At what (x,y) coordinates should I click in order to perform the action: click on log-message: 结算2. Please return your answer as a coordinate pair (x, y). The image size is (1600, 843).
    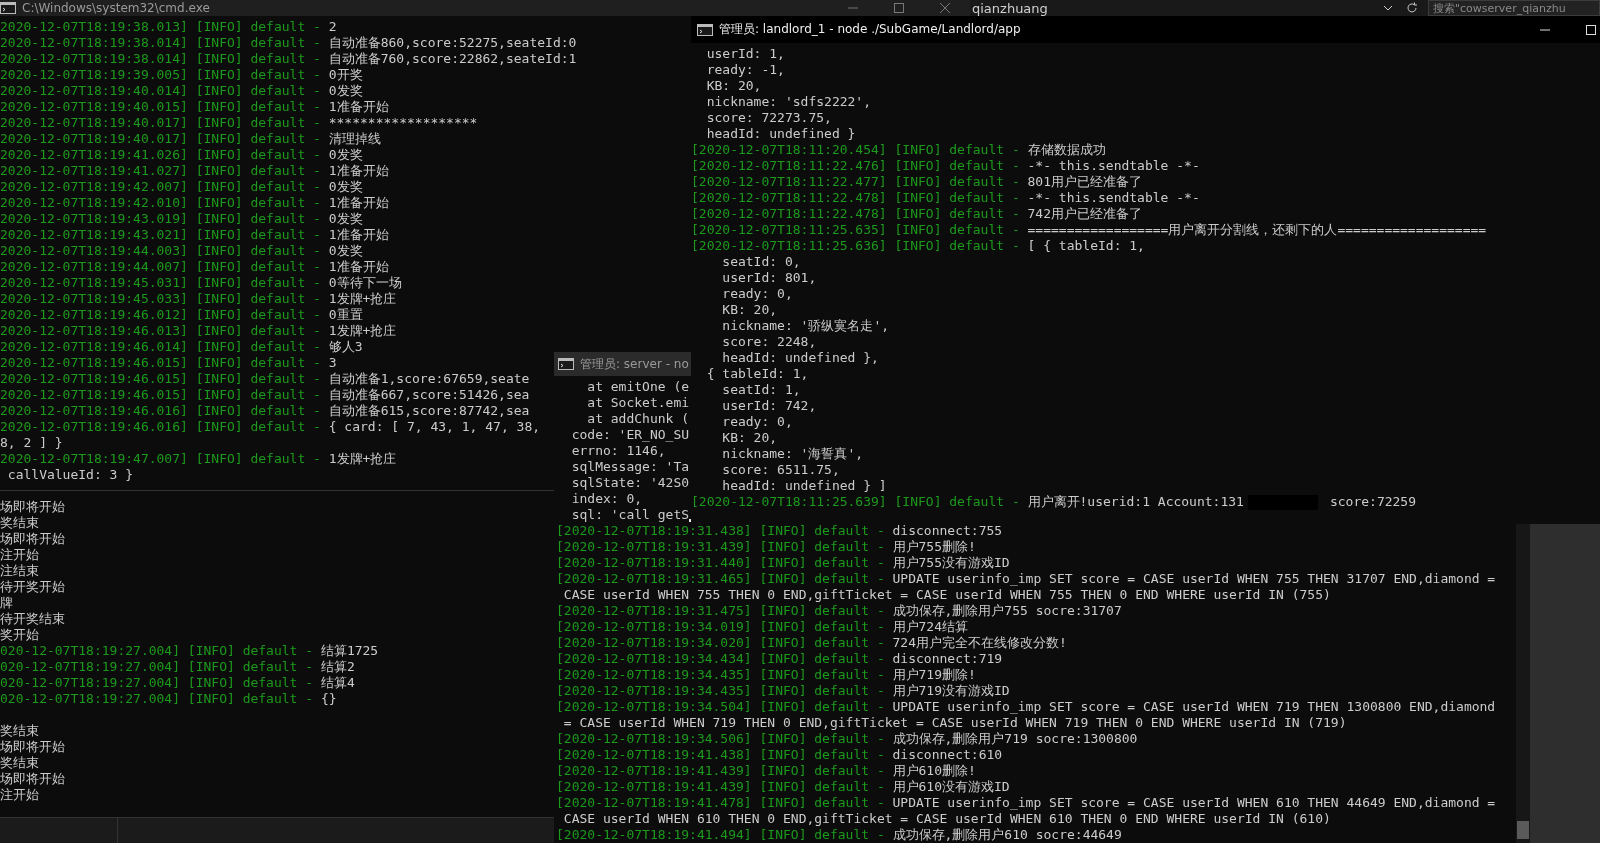
    Looking at the image, I should click on (337, 667).